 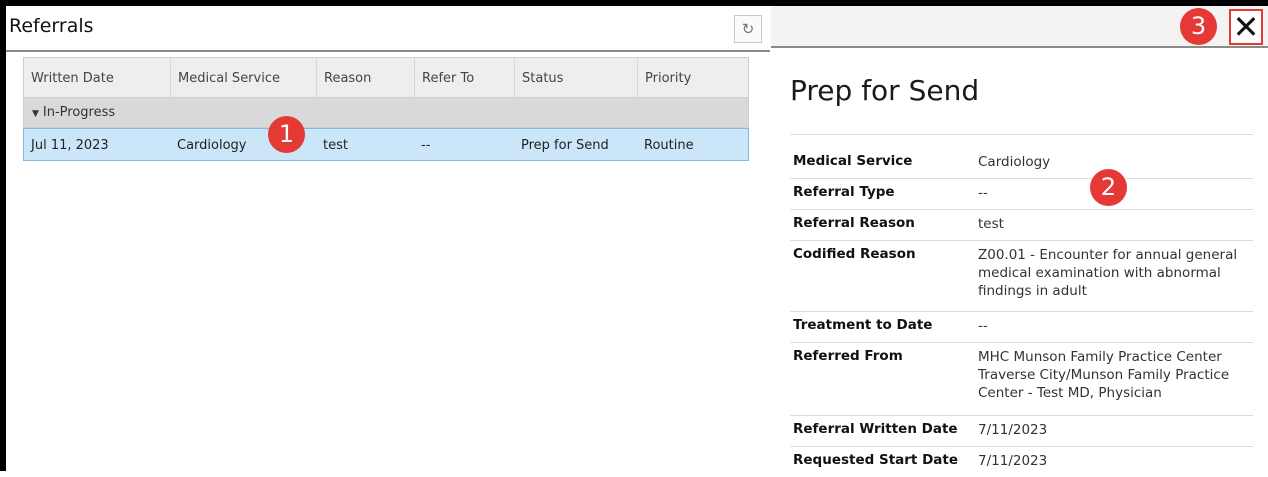 I want to click on cell-reason: test, so click(x=335, y=145).